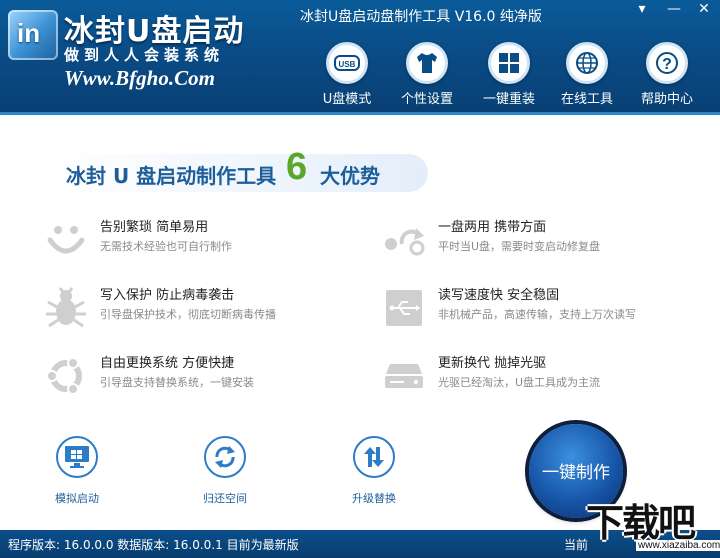 This screenshot has height=558, width=720. I want to click on feature-desc: 引导盘支持替换系统，一键安装, so click(177, 382).